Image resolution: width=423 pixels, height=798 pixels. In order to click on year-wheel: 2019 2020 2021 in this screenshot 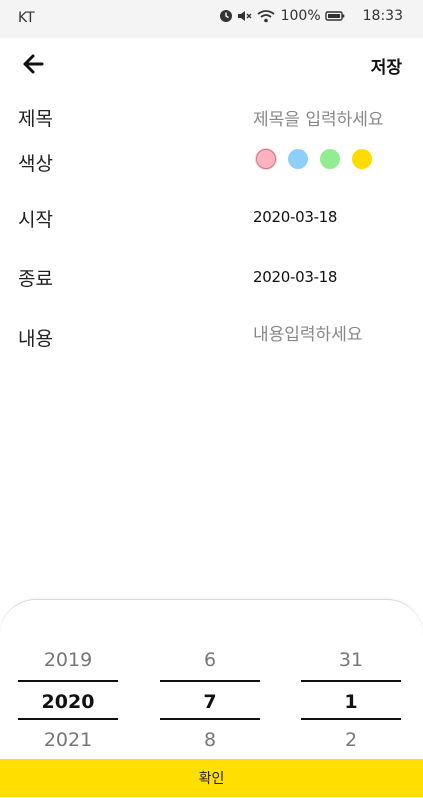, I will do `click(68, 680)`.